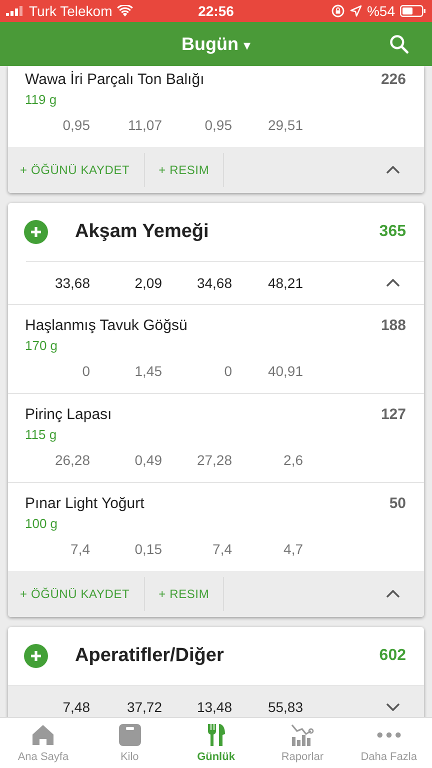  Describe the element at coordinates (216, 743) in the screenshot. I see `tab: Günlük` at that location.